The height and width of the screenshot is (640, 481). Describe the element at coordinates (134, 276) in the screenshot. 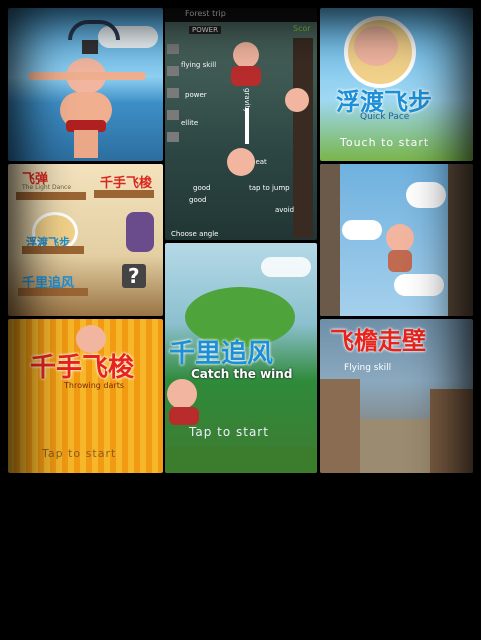

I see `menu-question: ?` at that location.